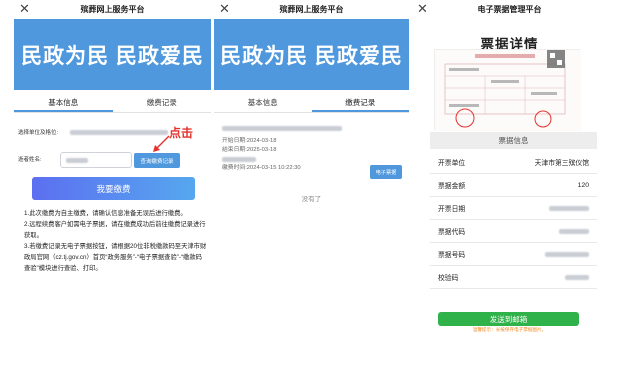 This screenshot has width=620, height=367. Describe the element at coordinates (77, 160) in the screenshot. I see `payer-name-value` at that location.